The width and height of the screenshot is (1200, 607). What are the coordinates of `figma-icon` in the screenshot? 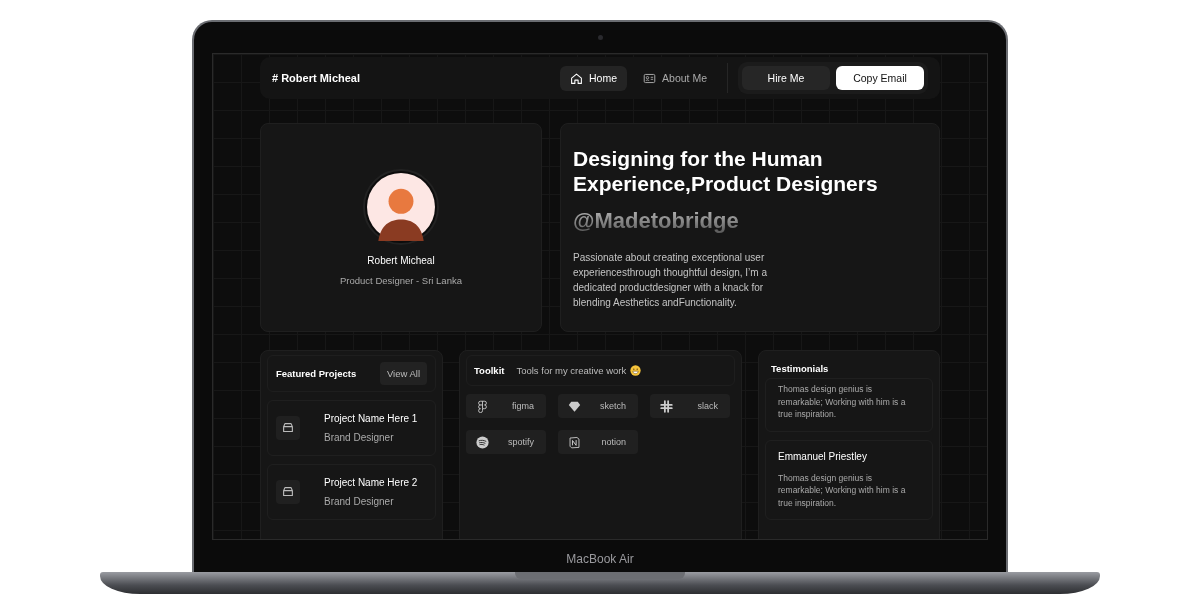 It's located at (482, 406).